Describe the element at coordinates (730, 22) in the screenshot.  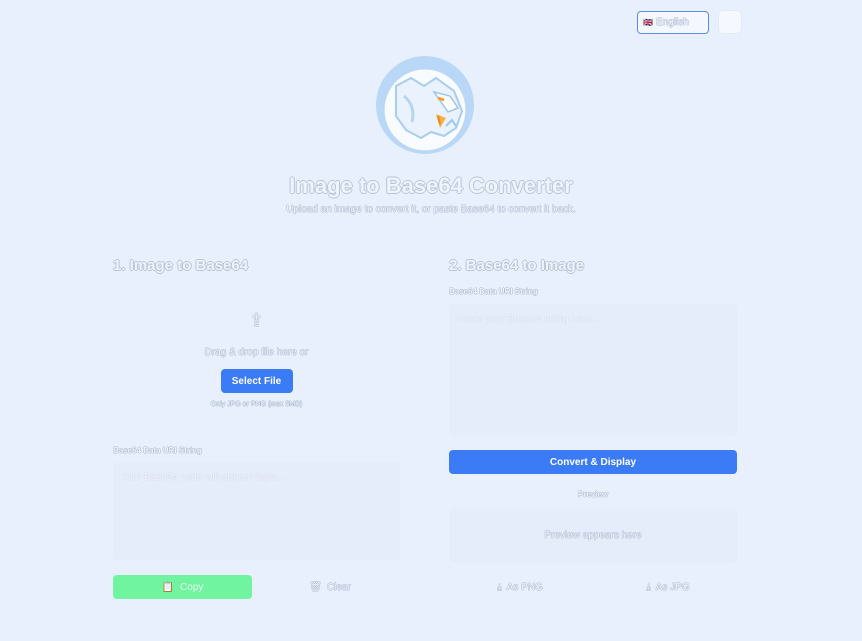
I see `theme-toggle-button` at that location.